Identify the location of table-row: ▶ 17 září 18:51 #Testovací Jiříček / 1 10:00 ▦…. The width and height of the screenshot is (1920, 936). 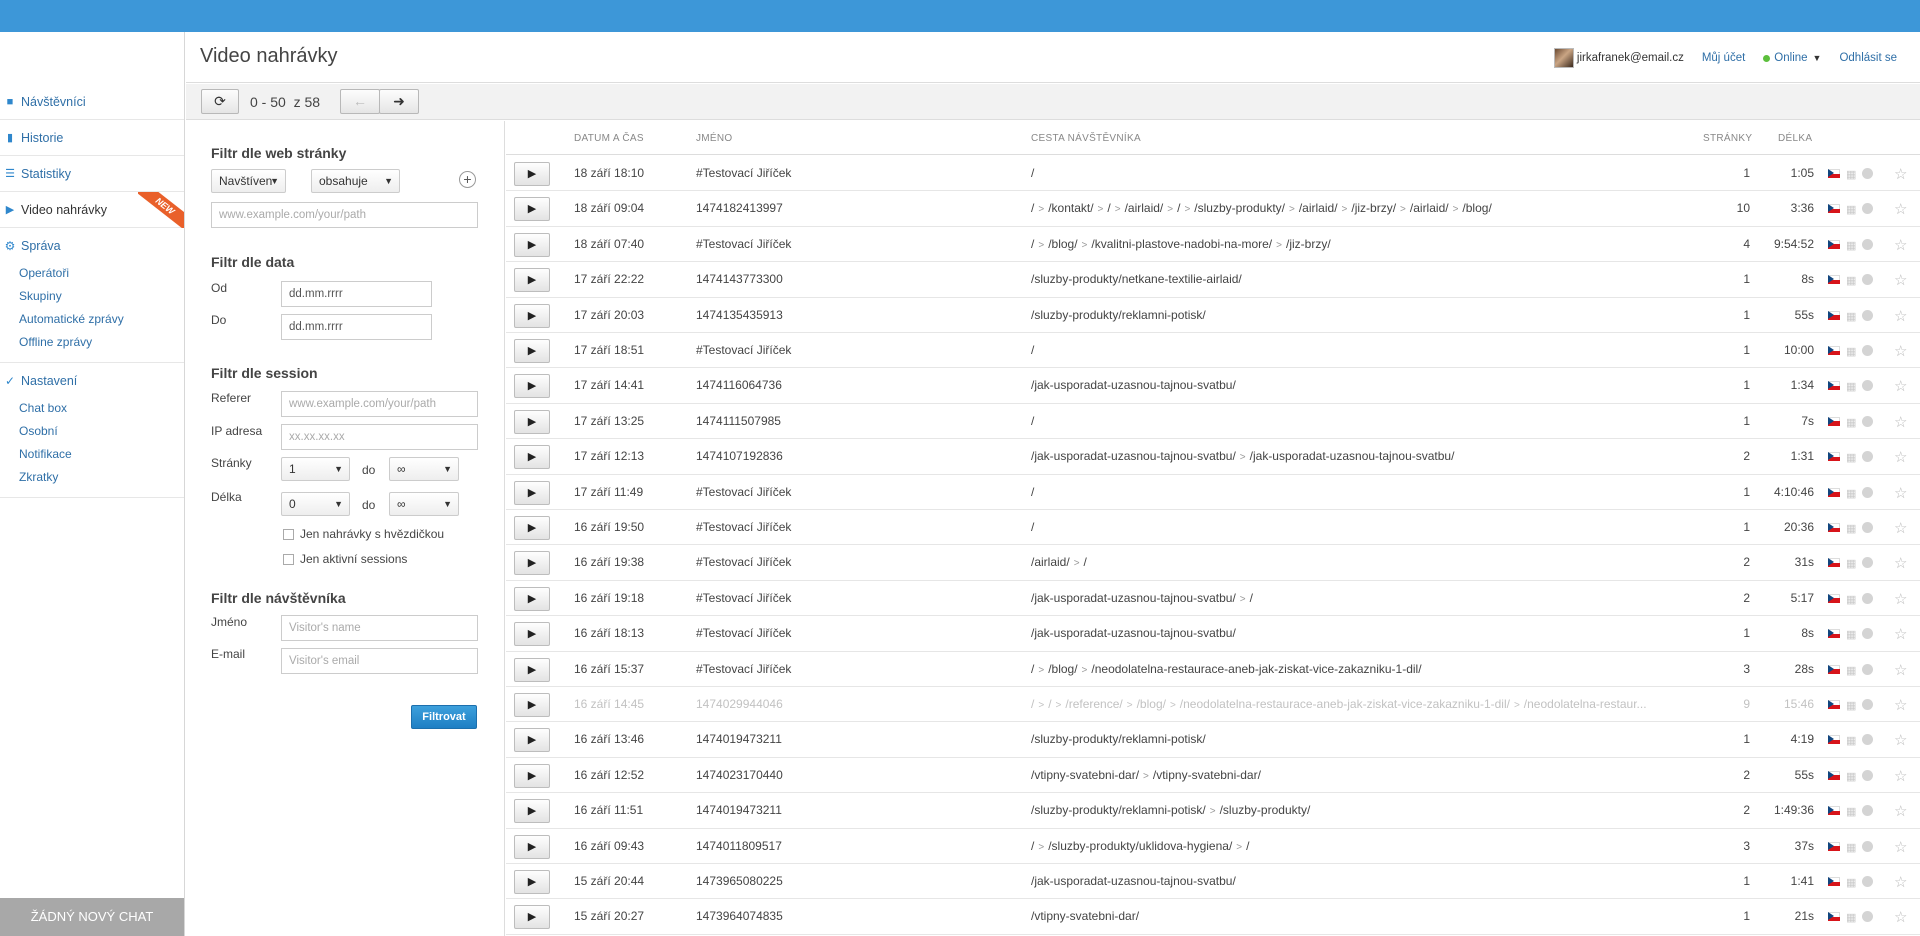
(1213, 351).